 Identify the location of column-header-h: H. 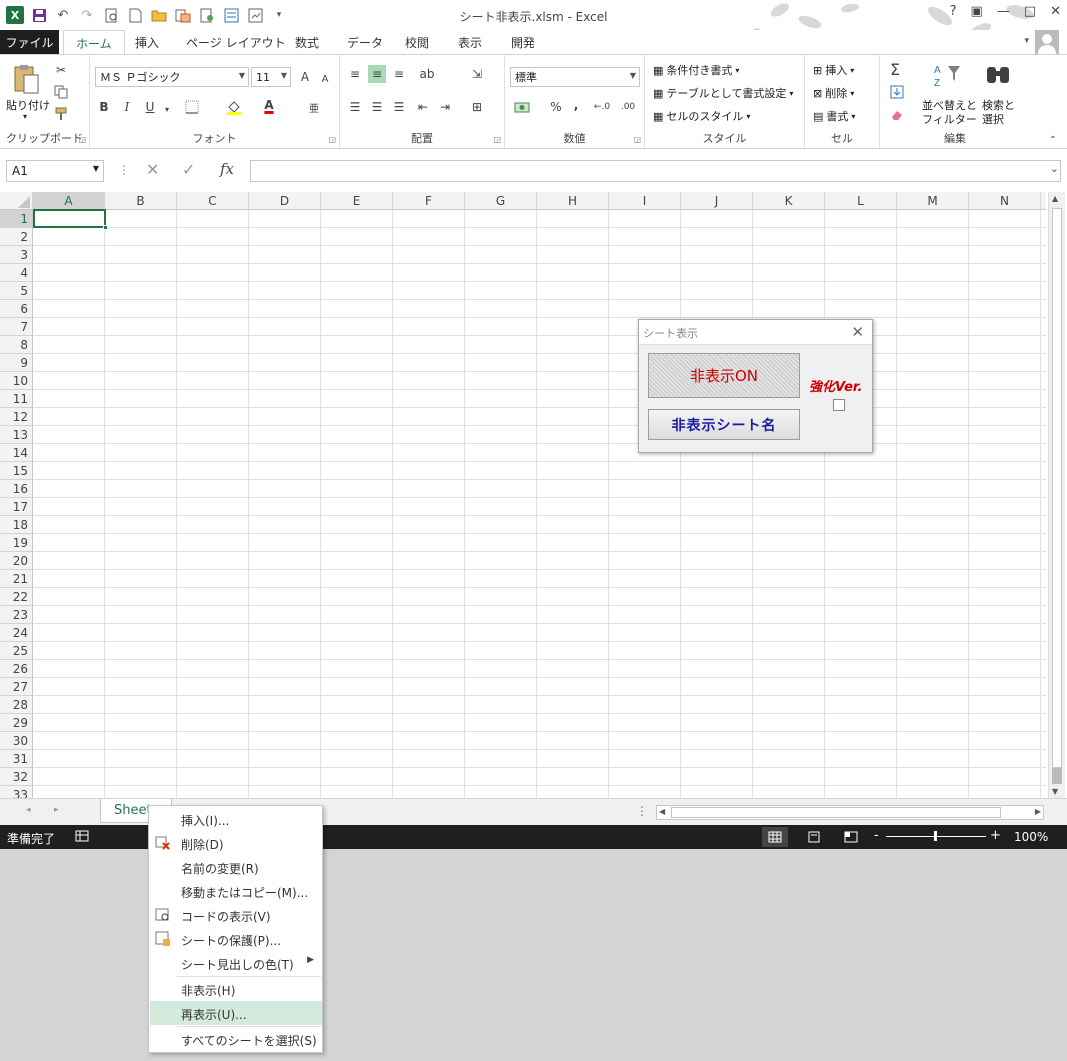
(573, 201).